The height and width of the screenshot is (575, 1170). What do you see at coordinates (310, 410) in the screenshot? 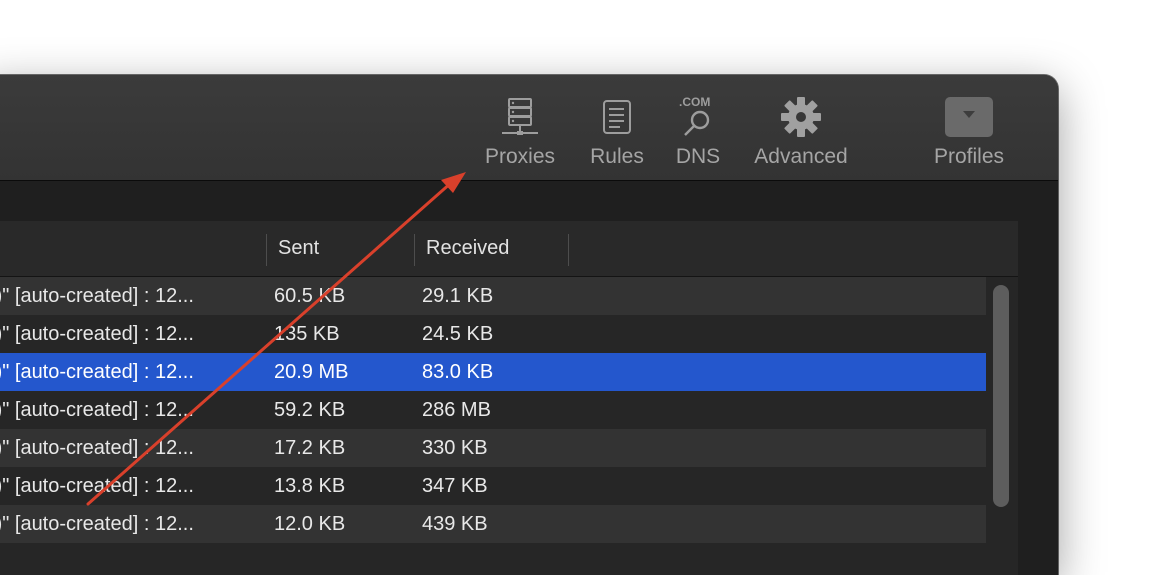
I see `row-sent: 59.2 KB` at bounding box center [310, 410].